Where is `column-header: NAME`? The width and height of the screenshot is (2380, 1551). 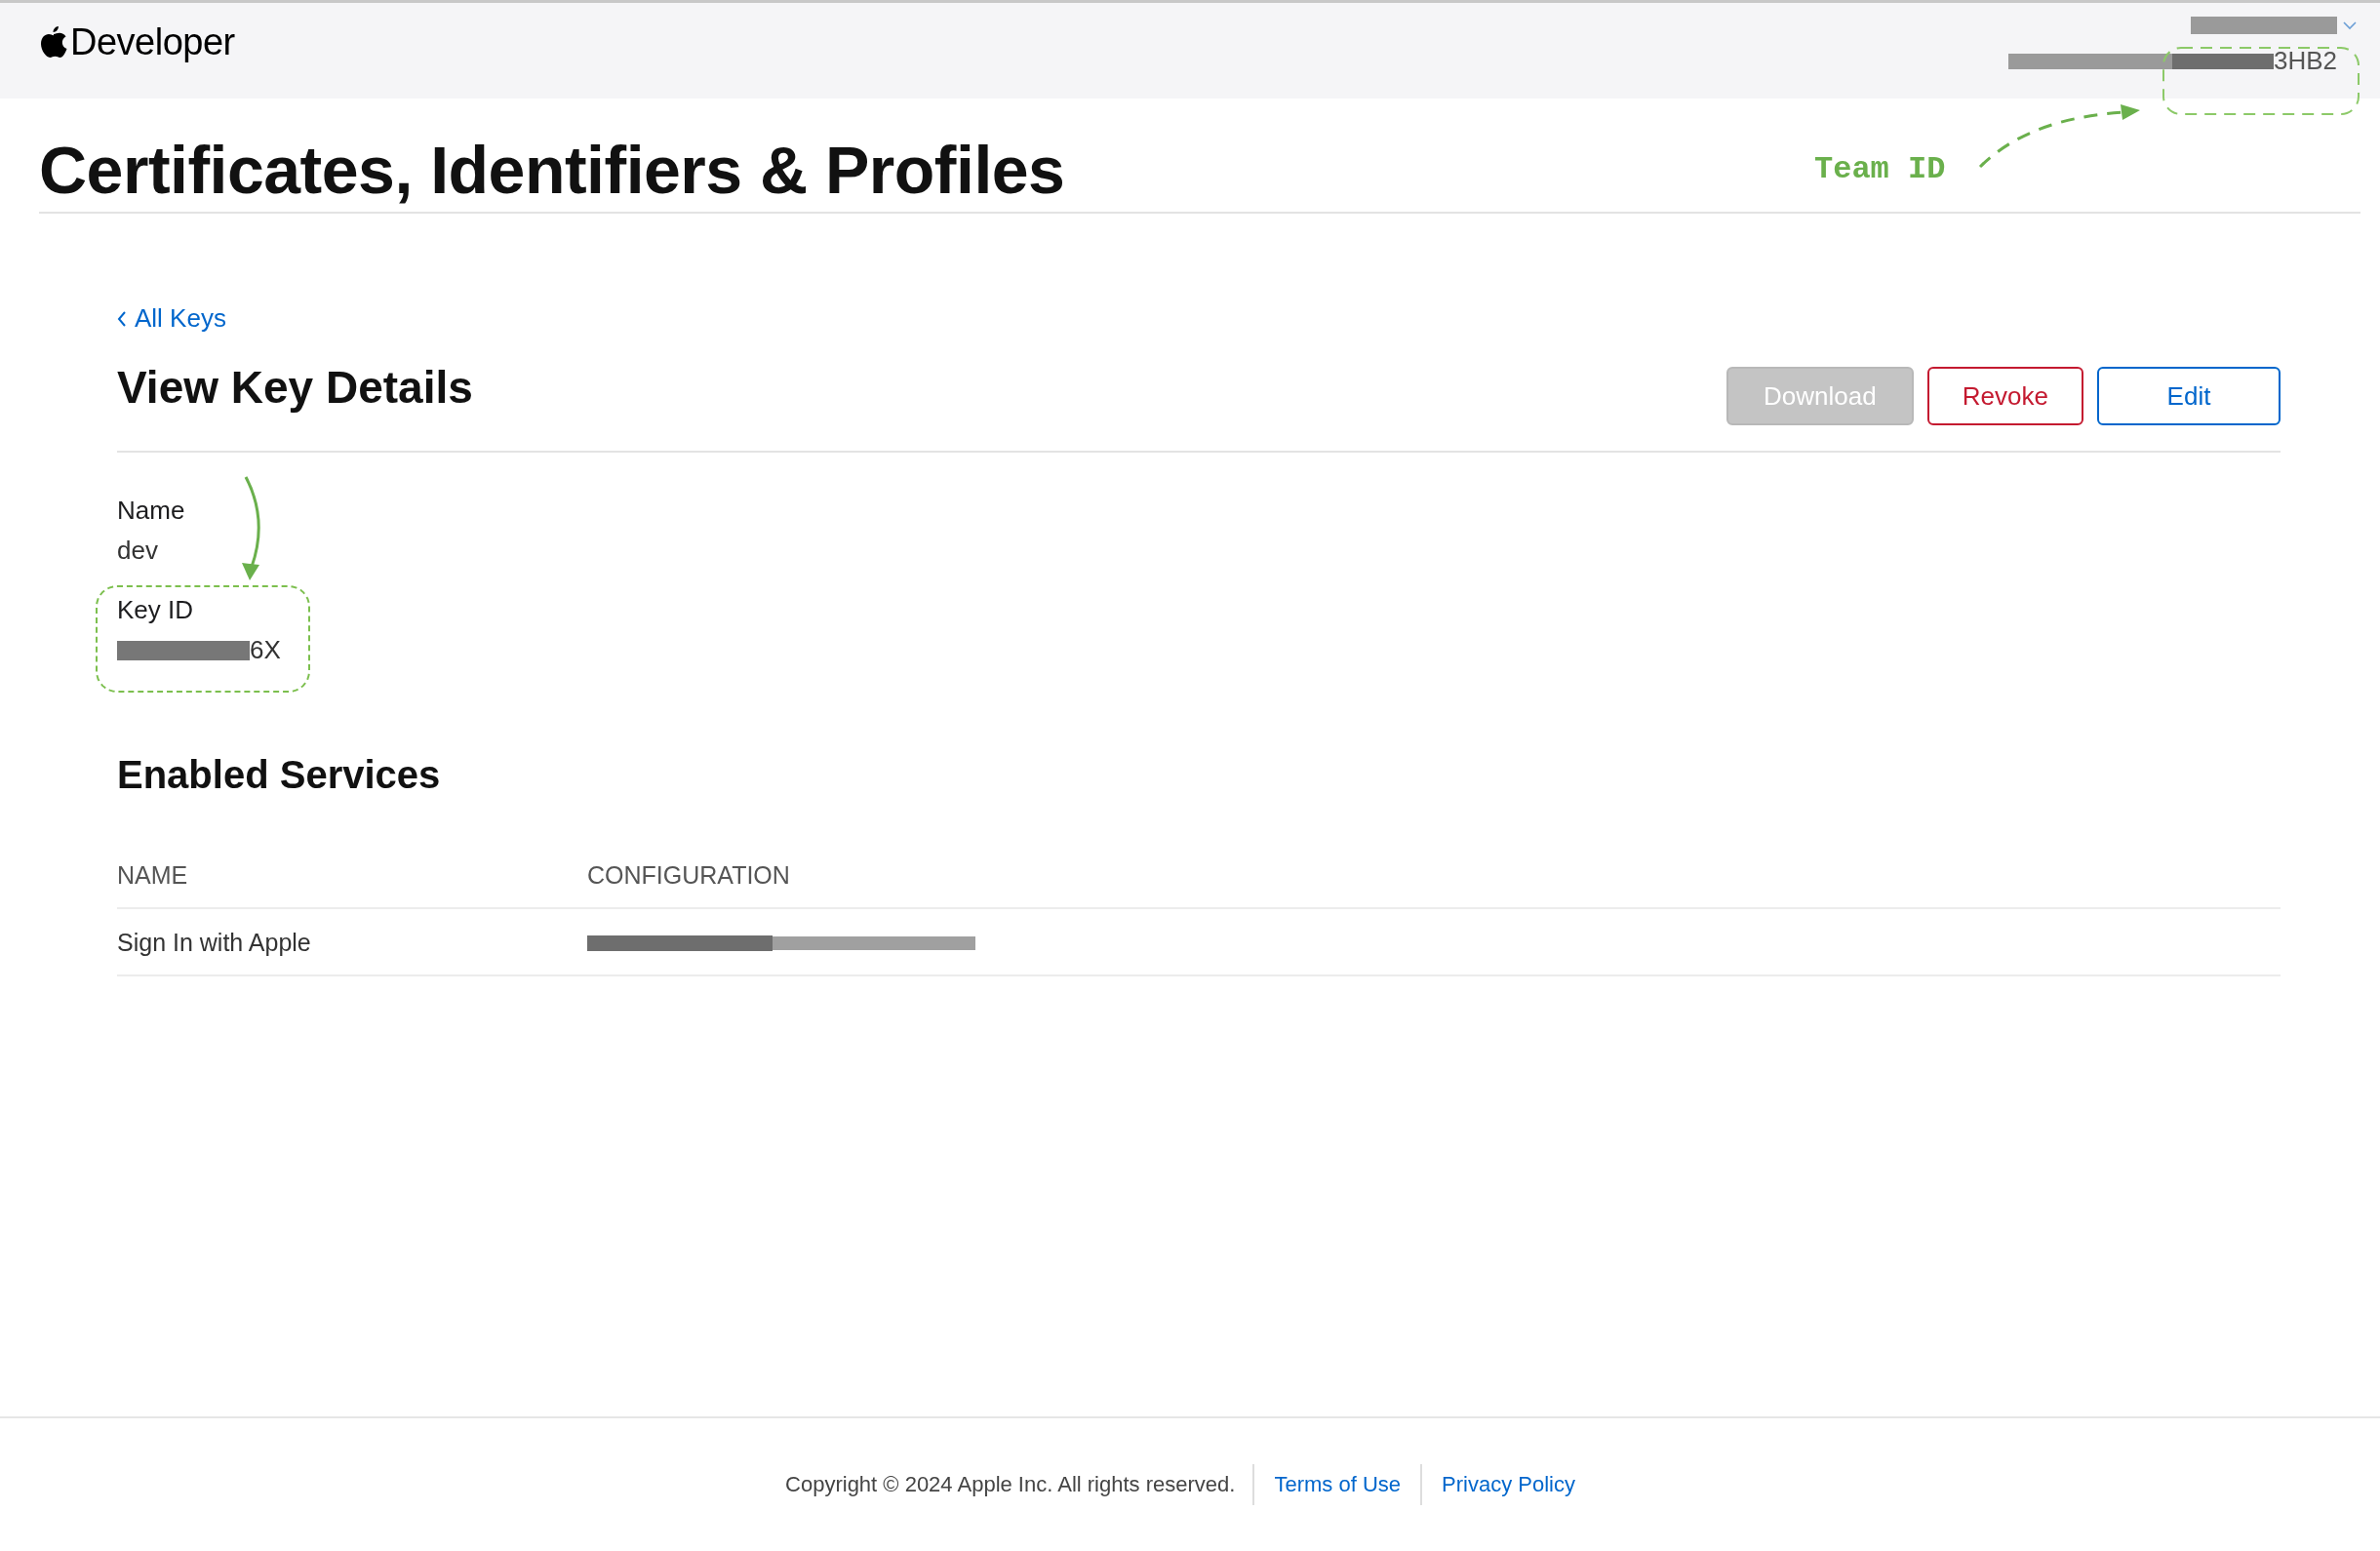
column-header: NAME is located at coordinates (352, 885).